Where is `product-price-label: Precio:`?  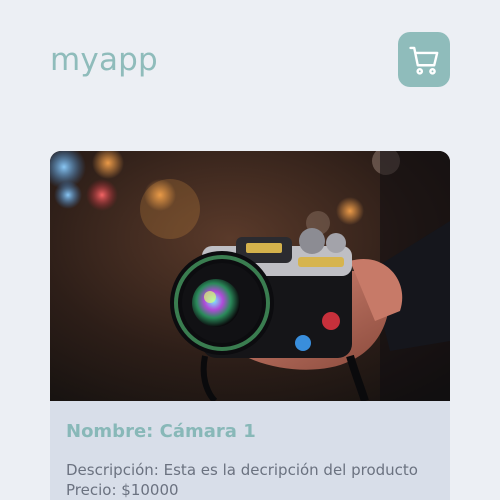
product-price-label: Precio: is located at coordinates (91, 490).